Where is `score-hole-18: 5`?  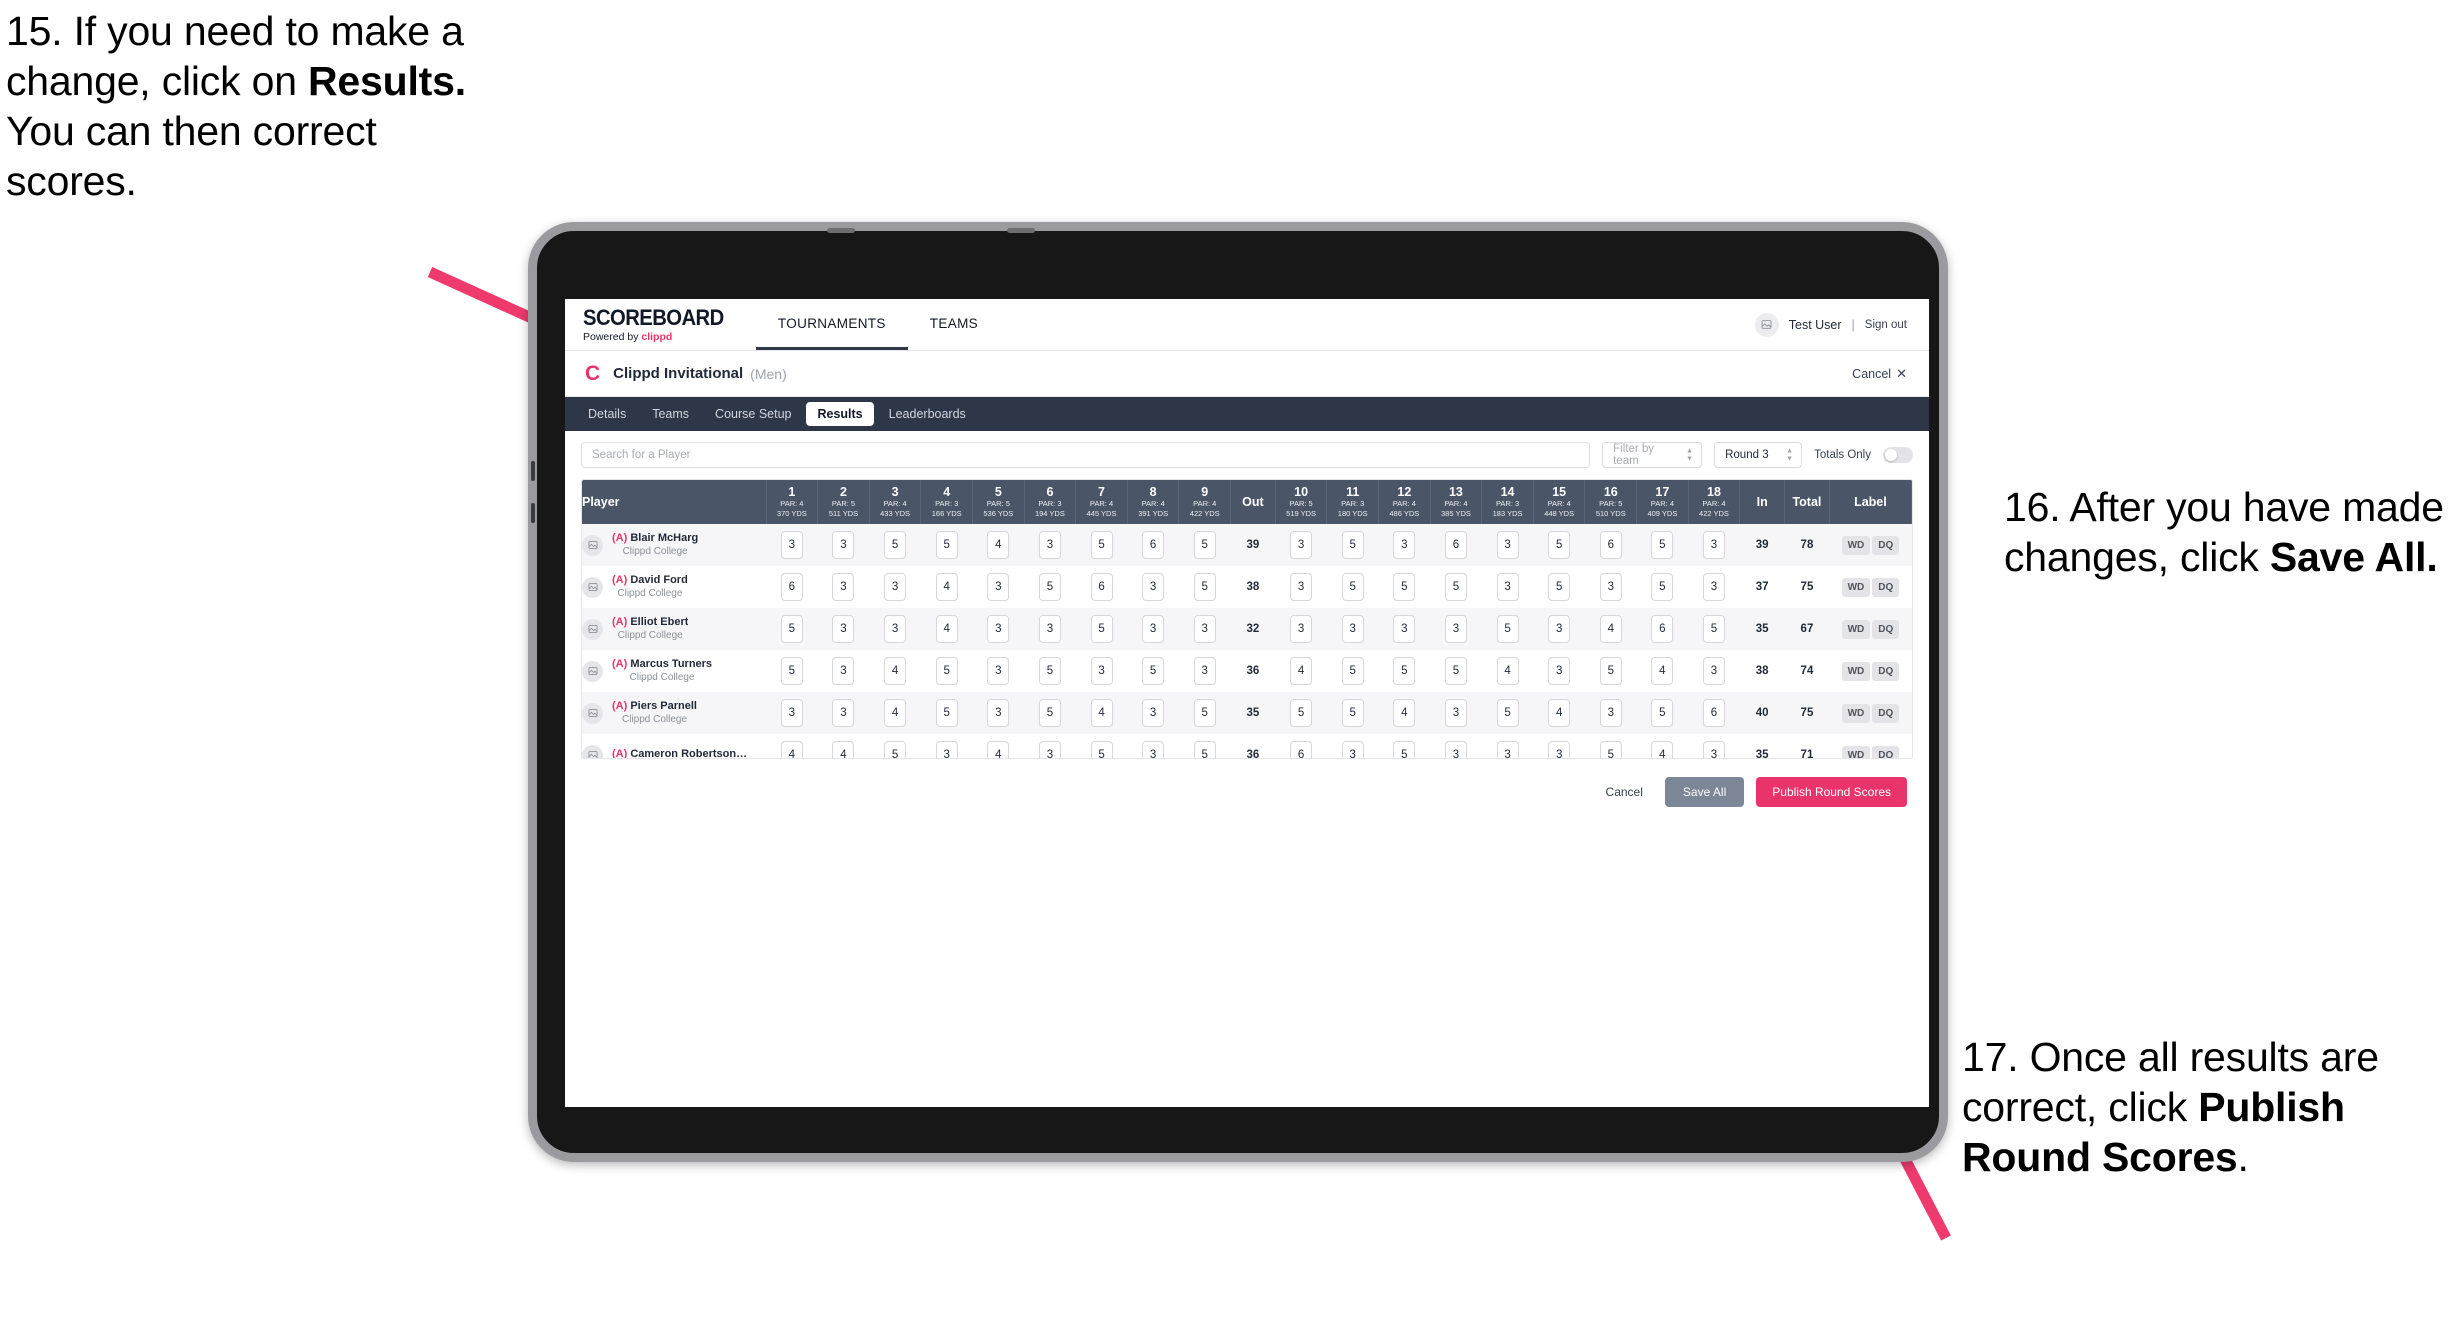 score-hole-18: 5 is located at coordinates (1714, 629).